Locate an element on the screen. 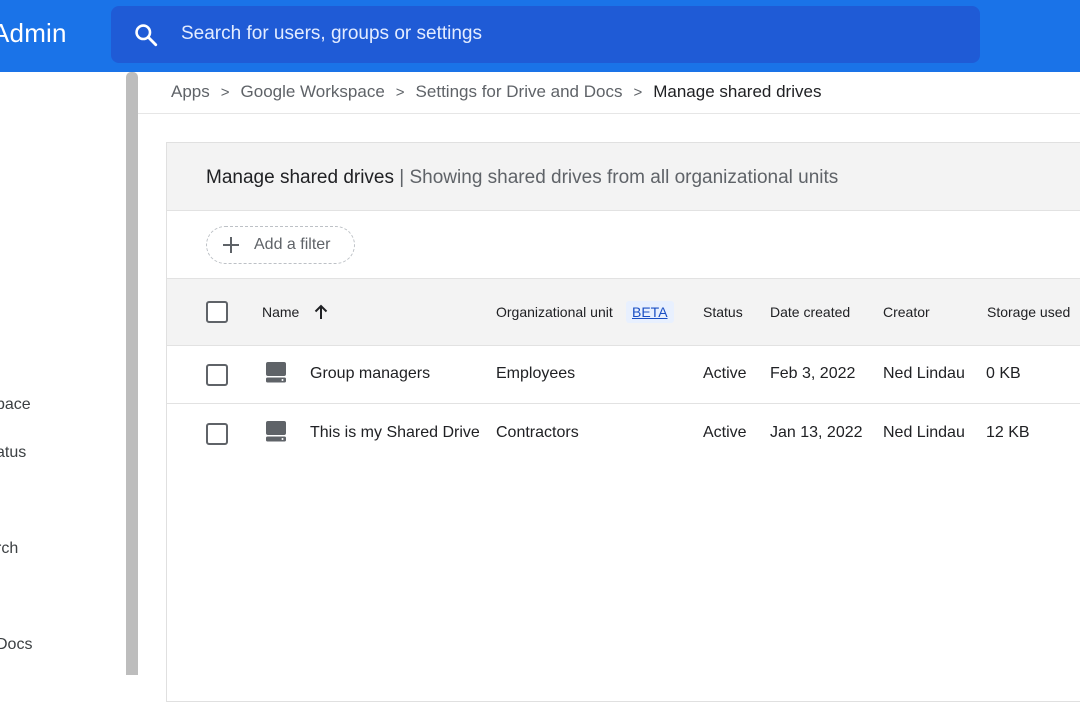  breadcrumb-item-apps: Apps is located at coordinates (190, 92).